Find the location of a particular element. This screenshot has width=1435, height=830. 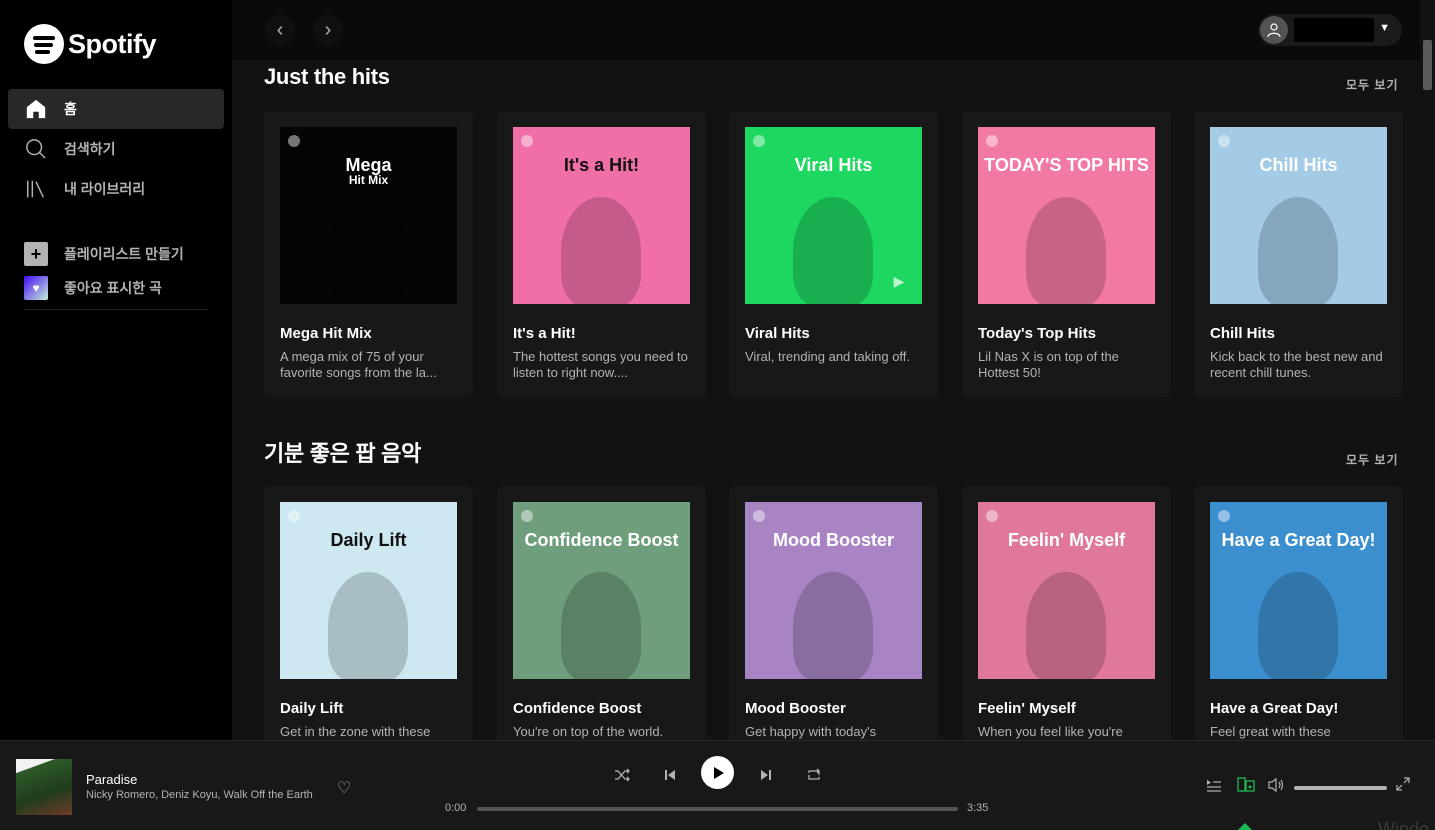

card-title: Mega Hit Mix is located at coordinates (326, 333).